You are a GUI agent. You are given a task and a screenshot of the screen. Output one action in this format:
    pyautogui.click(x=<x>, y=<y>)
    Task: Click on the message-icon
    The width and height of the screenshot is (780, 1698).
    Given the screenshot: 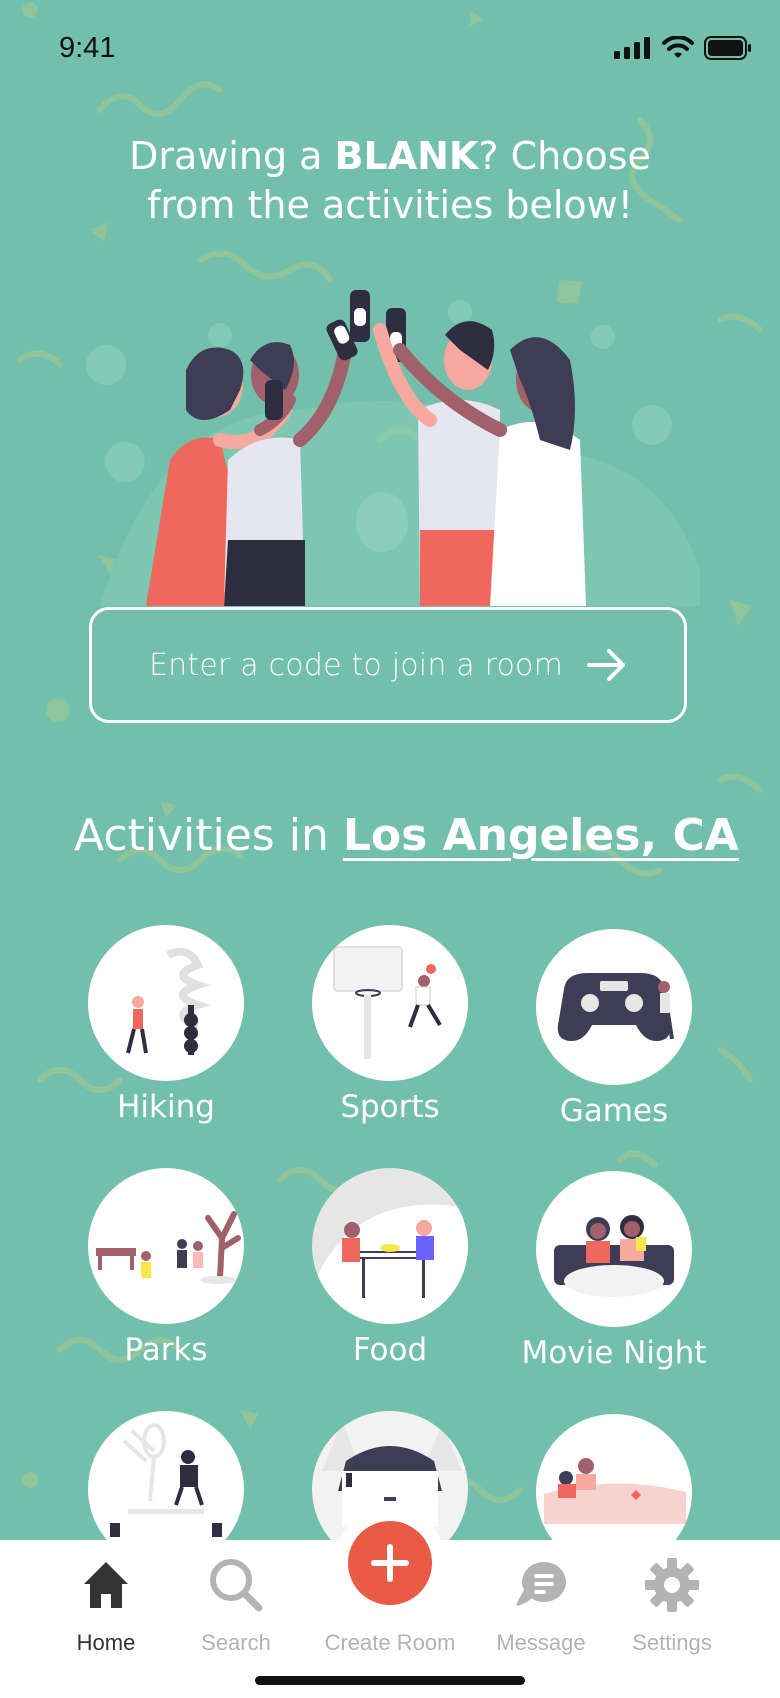 What is the action you would take?
    pyautogui.click(x=541, y=1584)
    